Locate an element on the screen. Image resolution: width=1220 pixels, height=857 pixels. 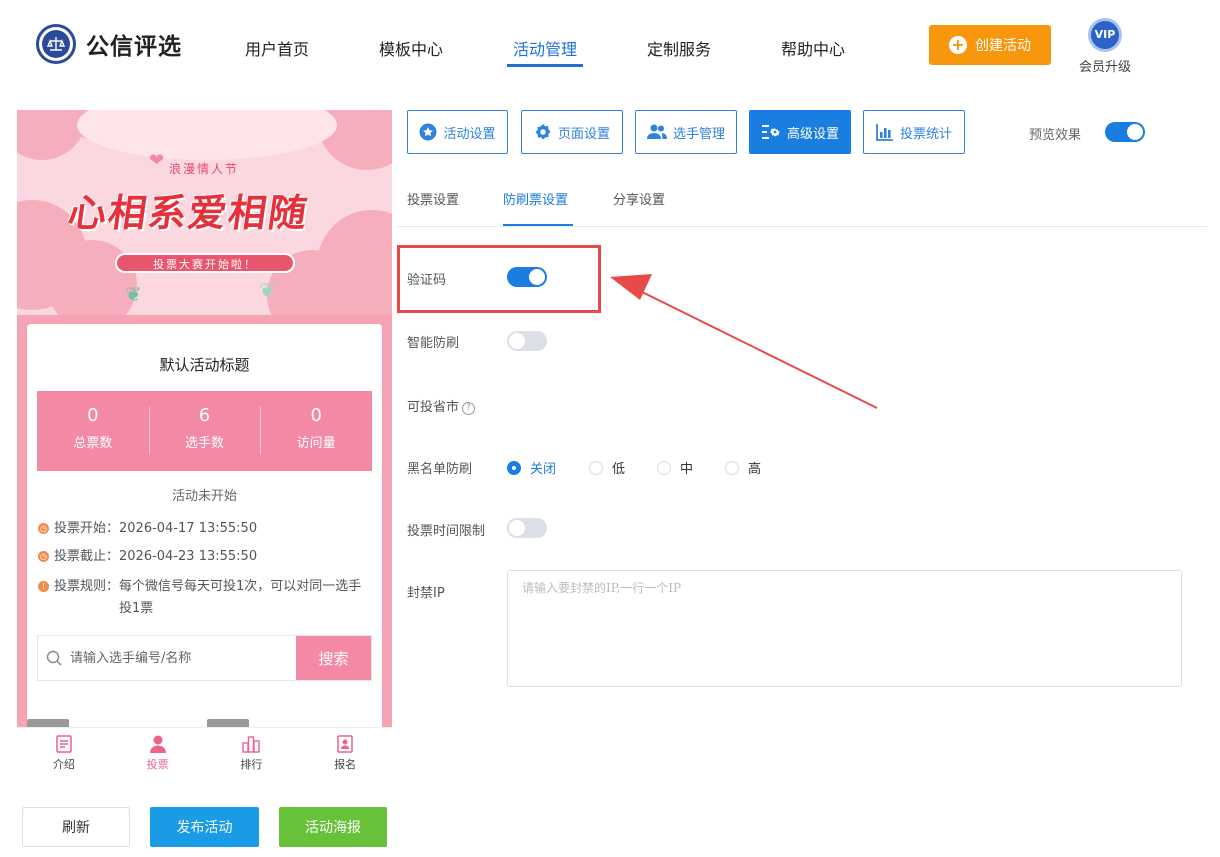
help-icon: ? is located at coordinates (469, 408).